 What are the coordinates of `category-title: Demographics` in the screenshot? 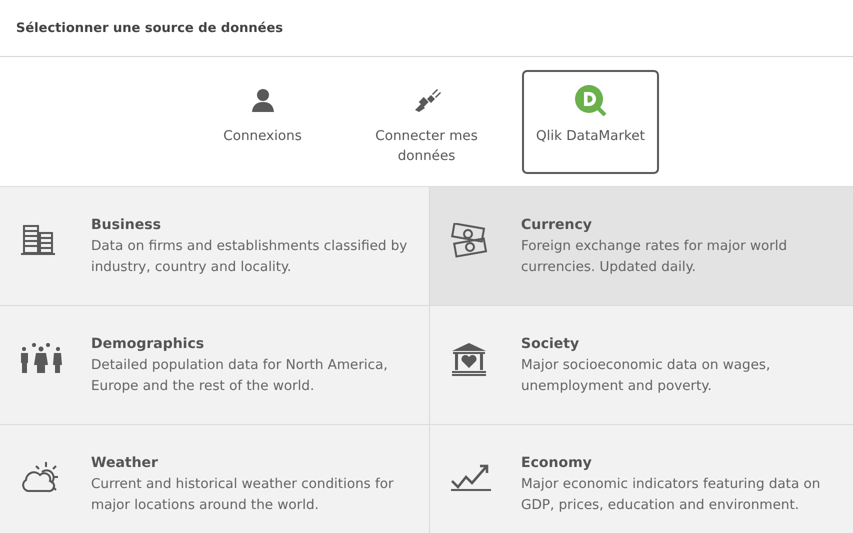 It's located at (148, 344).